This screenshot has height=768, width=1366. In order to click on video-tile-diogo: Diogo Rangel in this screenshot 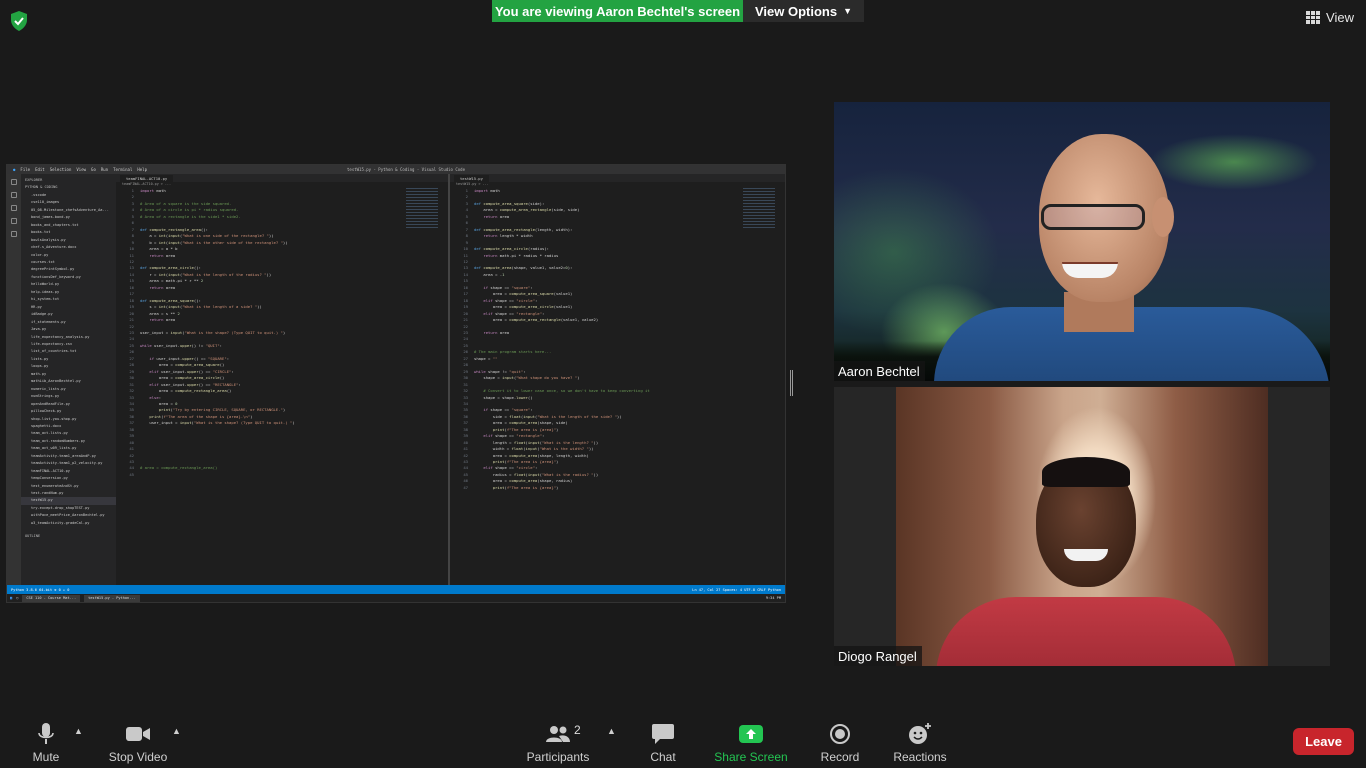, I will do `click(1082, 526)`.